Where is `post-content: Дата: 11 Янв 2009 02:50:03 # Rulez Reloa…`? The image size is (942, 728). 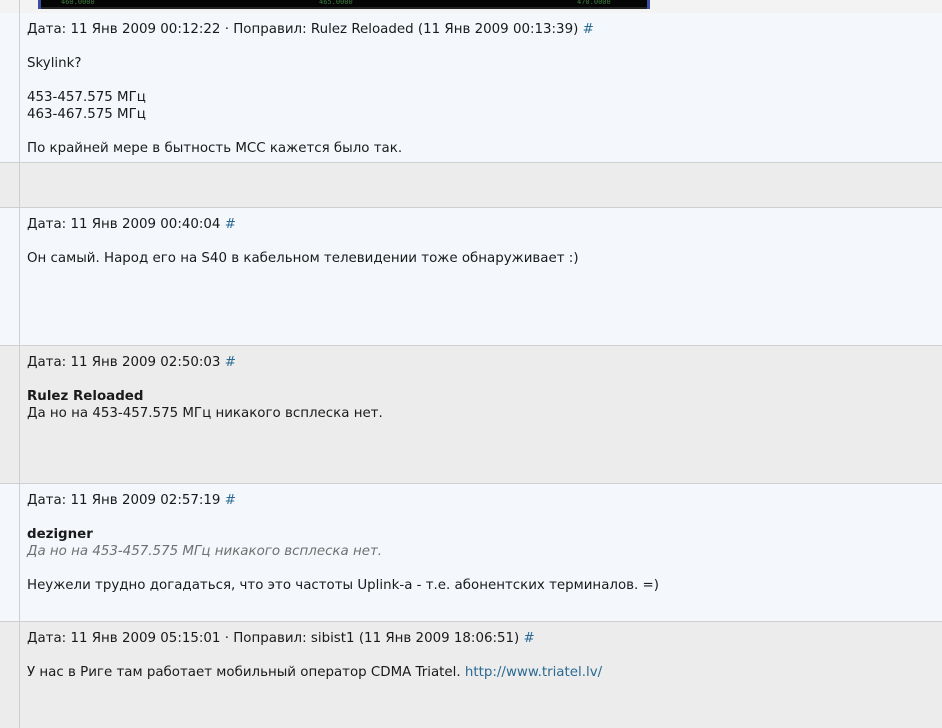
post-content: Дата: 11 Янв 2009 02:50:03 # Rulez Reloa… is located at coordinates (479, 388).